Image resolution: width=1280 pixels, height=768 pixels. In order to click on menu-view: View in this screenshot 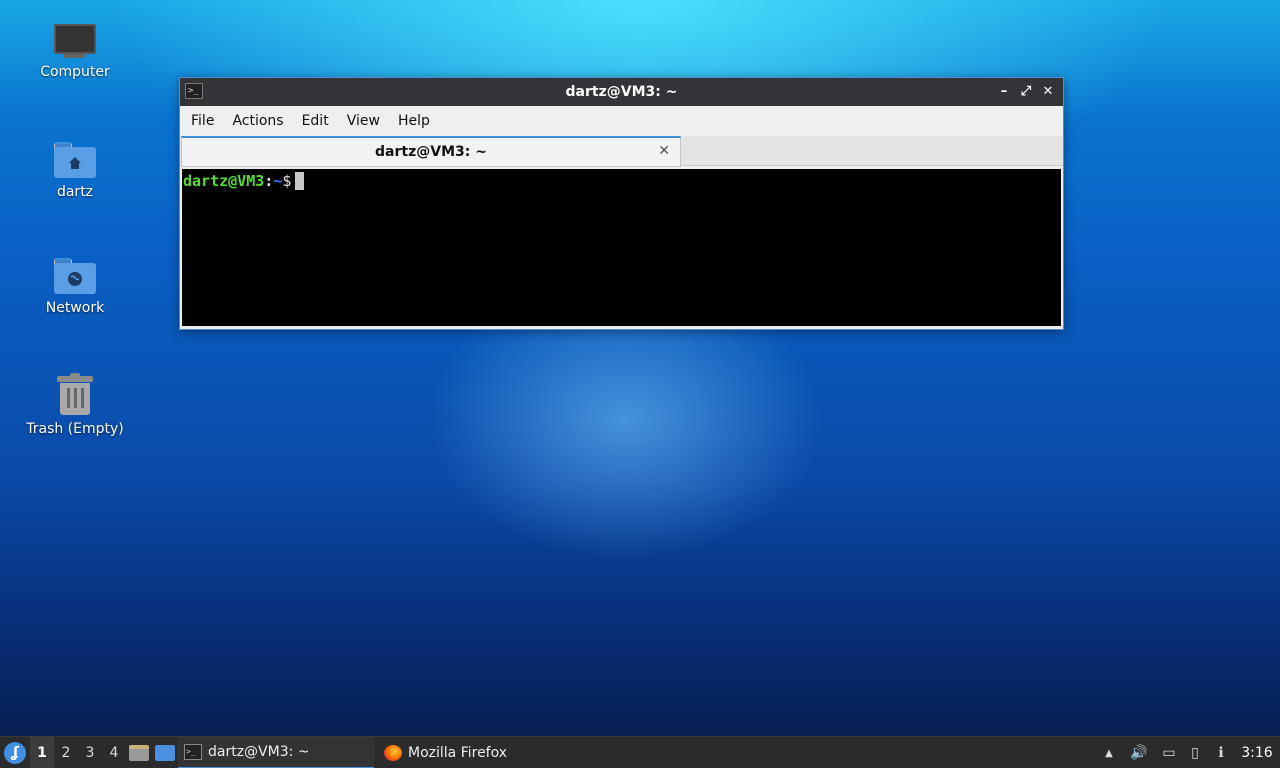, I will do `click(363, 121)`.